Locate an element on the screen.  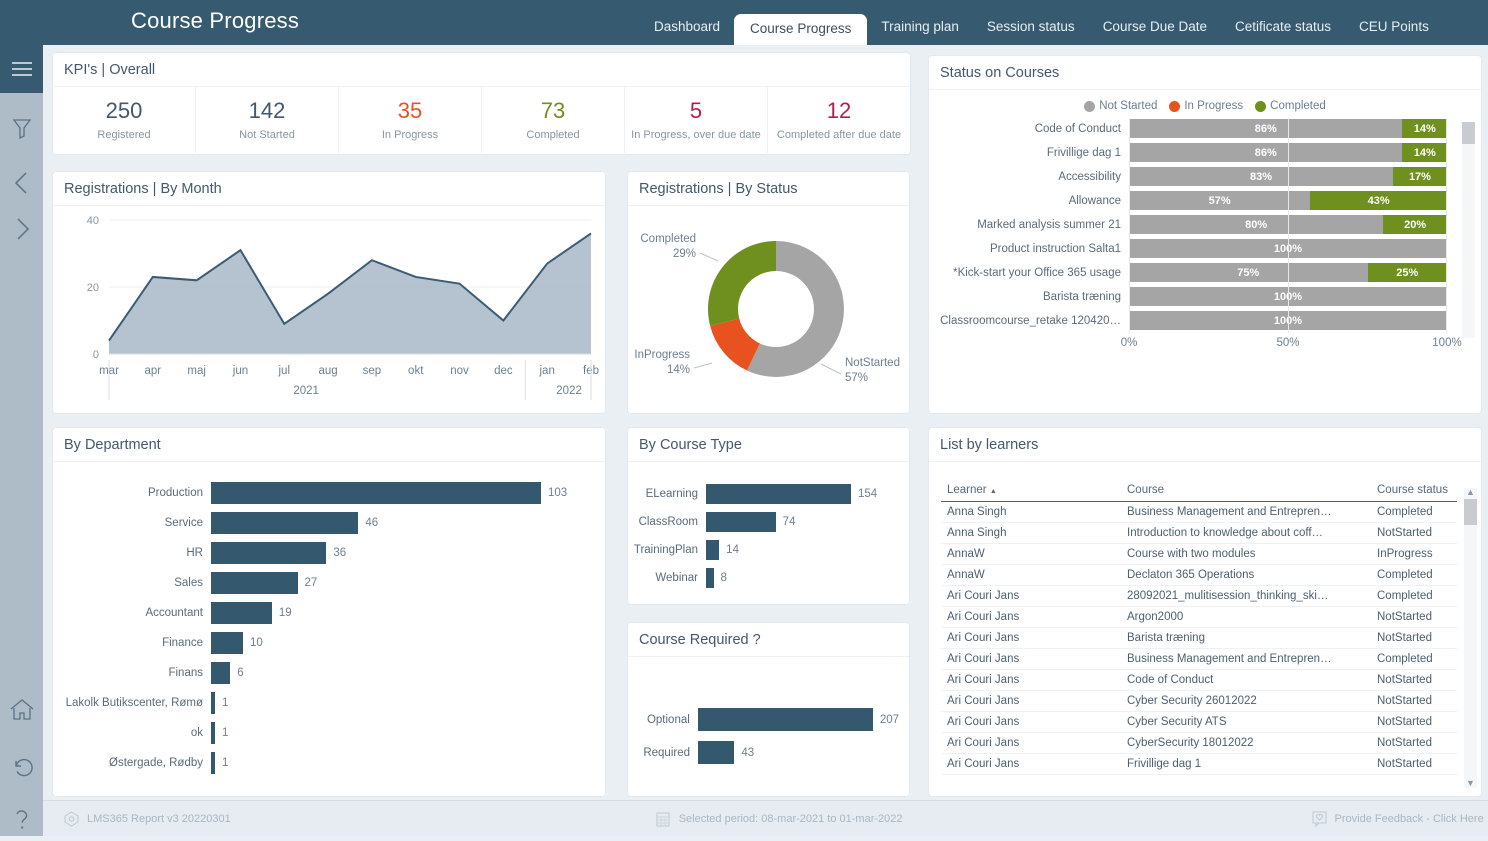
status-chart-scrollbar is located at coordinates (1468, 230).